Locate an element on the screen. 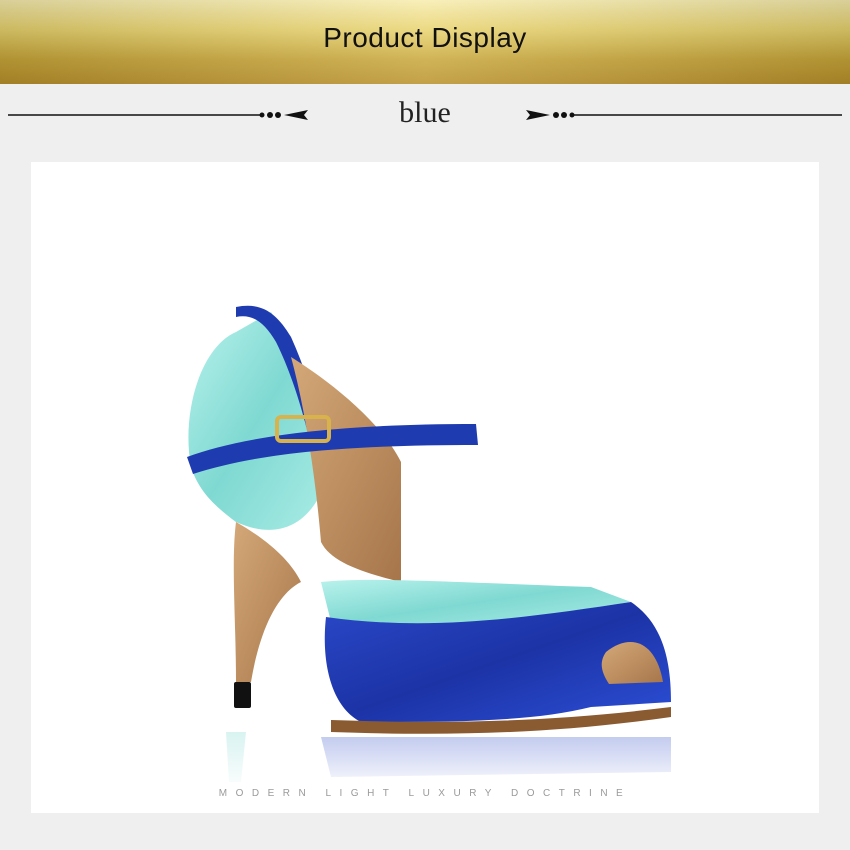  product-display-banner: Product Display is located at coordinates (425, 42).